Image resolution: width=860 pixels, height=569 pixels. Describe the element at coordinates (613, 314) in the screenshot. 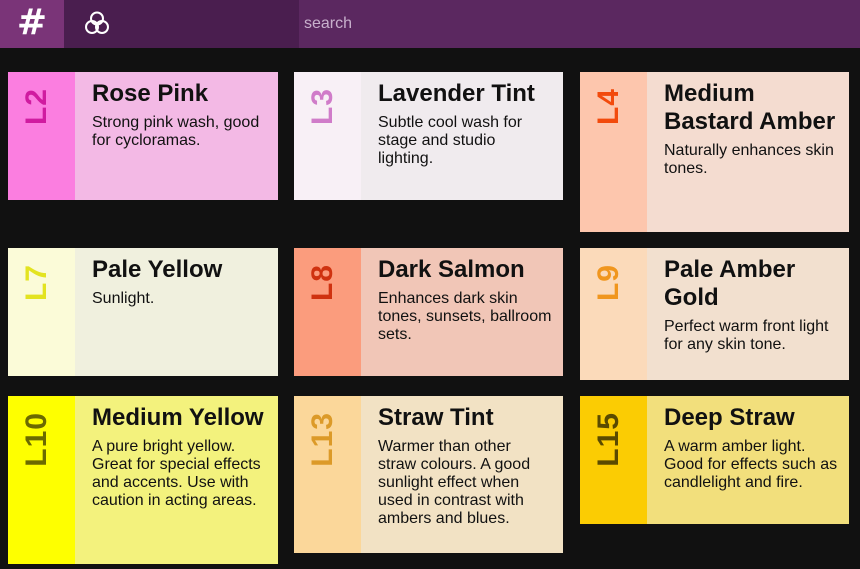

I see `filter-swatch: L9` at that location.